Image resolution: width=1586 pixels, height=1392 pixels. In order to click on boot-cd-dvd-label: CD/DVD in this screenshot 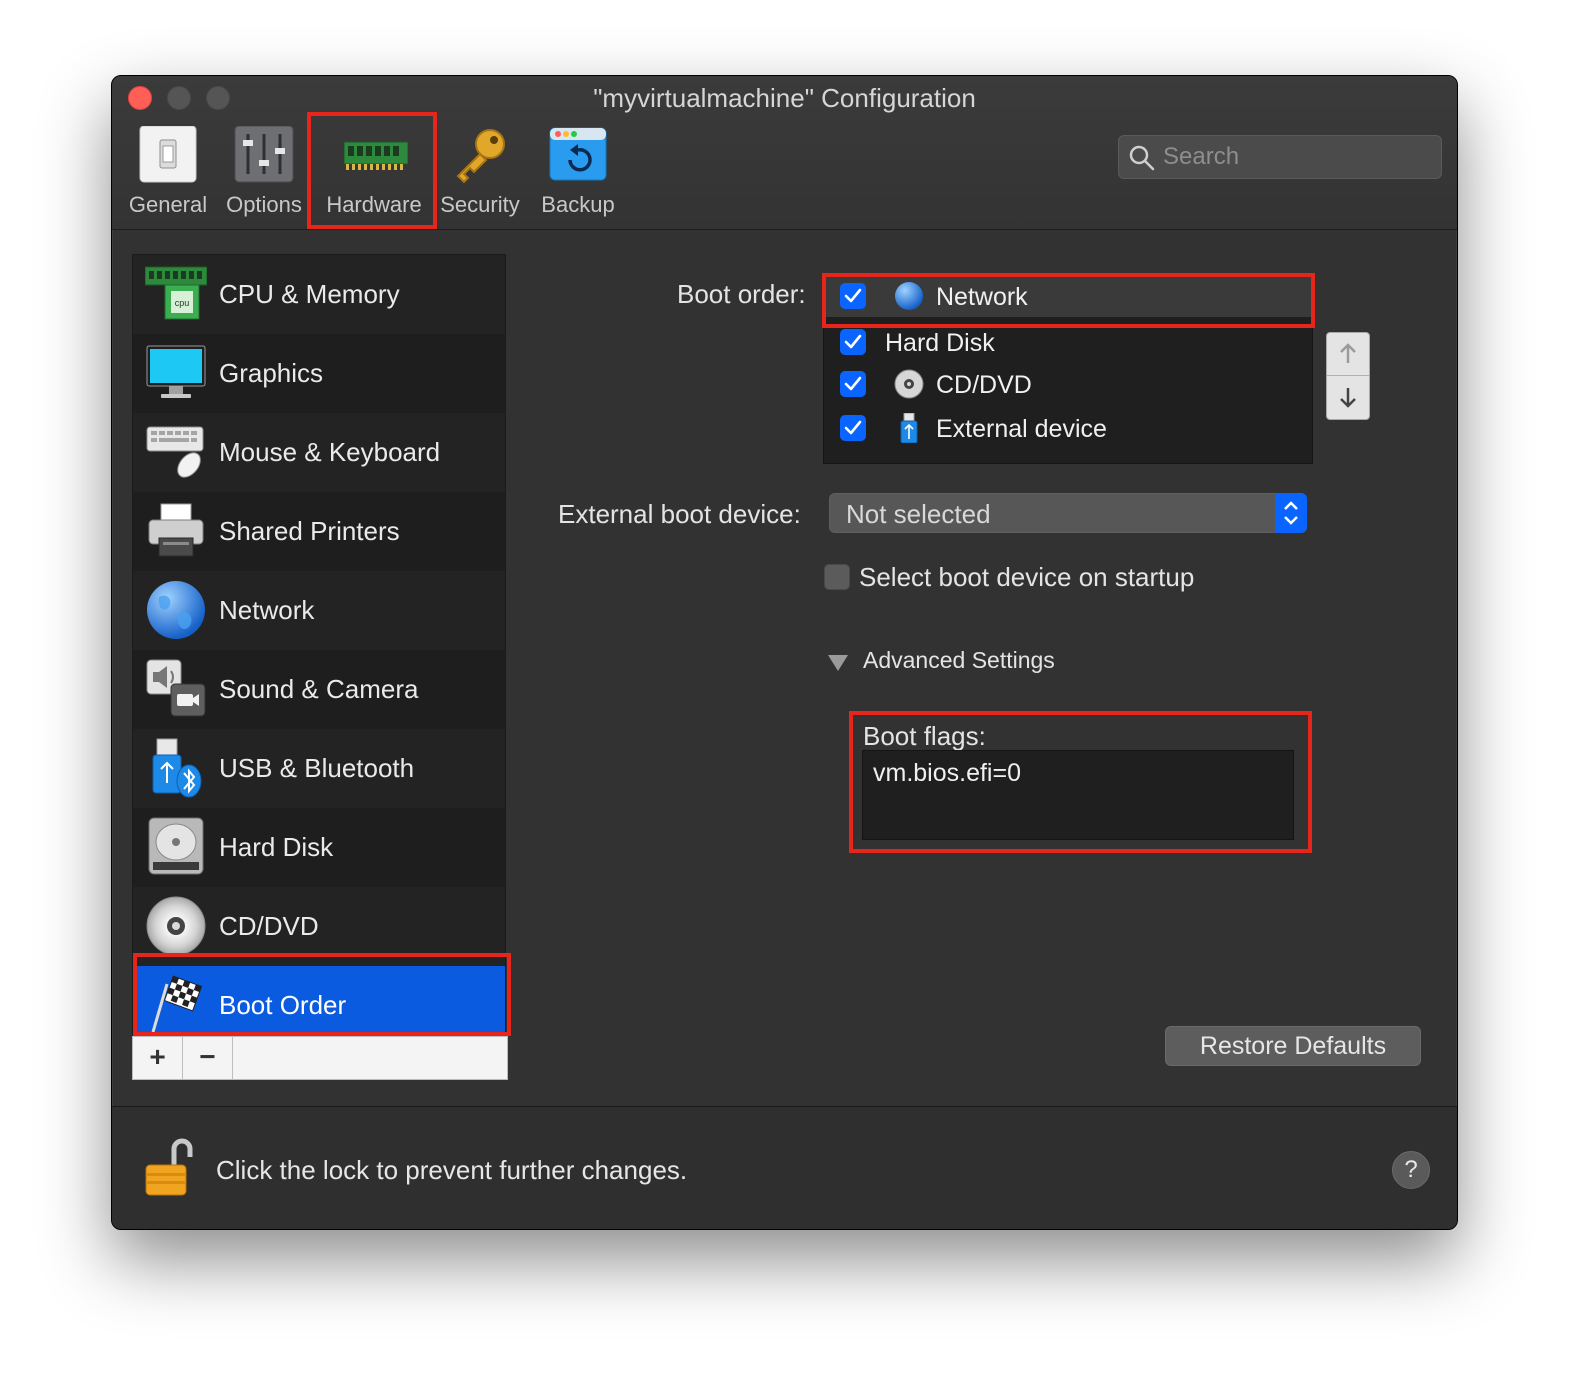, I will do `click(984, 385)`.